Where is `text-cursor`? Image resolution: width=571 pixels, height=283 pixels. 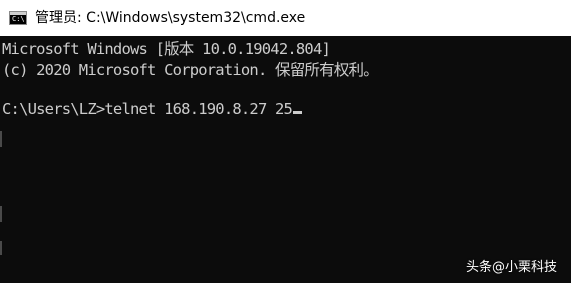
text-cursor is located at coordinates (298, 112).